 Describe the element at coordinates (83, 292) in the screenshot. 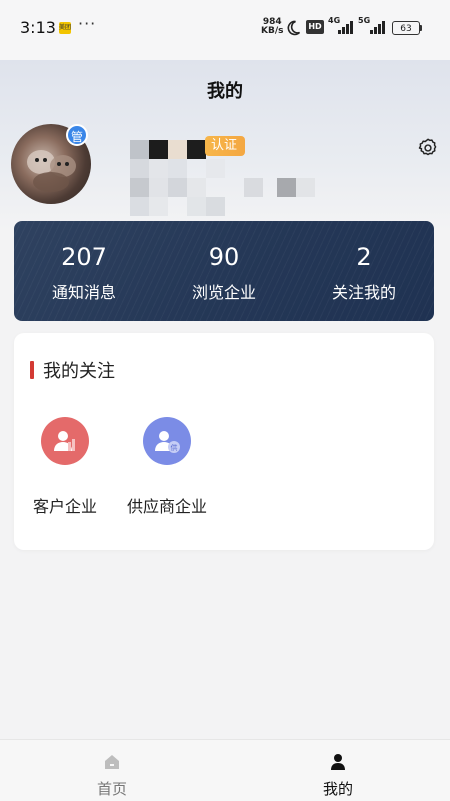

I see `stat-label: 通知消息` at that location.